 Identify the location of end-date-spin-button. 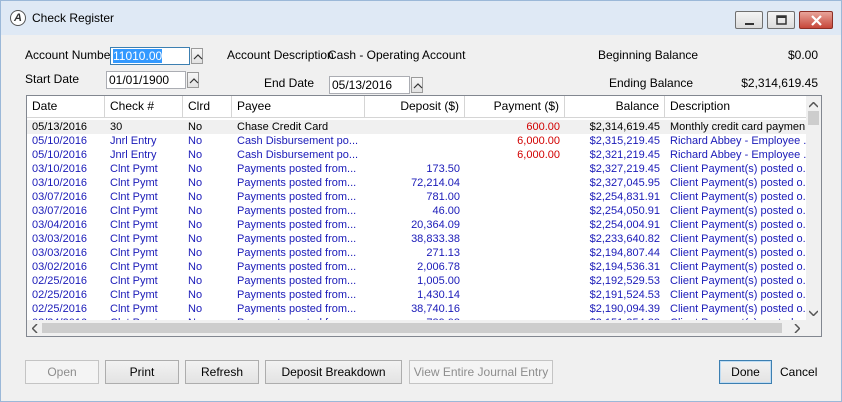
(417, 85).